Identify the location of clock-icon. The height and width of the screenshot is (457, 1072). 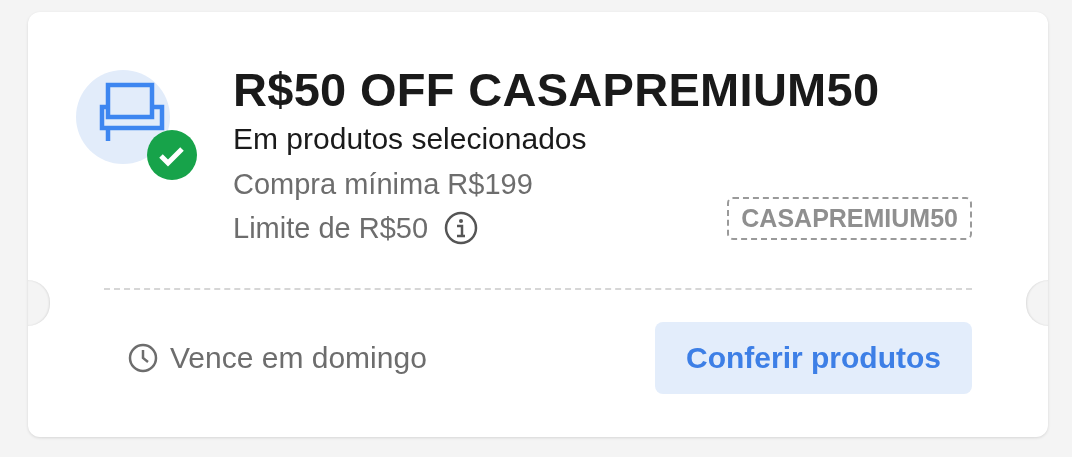
(143, 358).